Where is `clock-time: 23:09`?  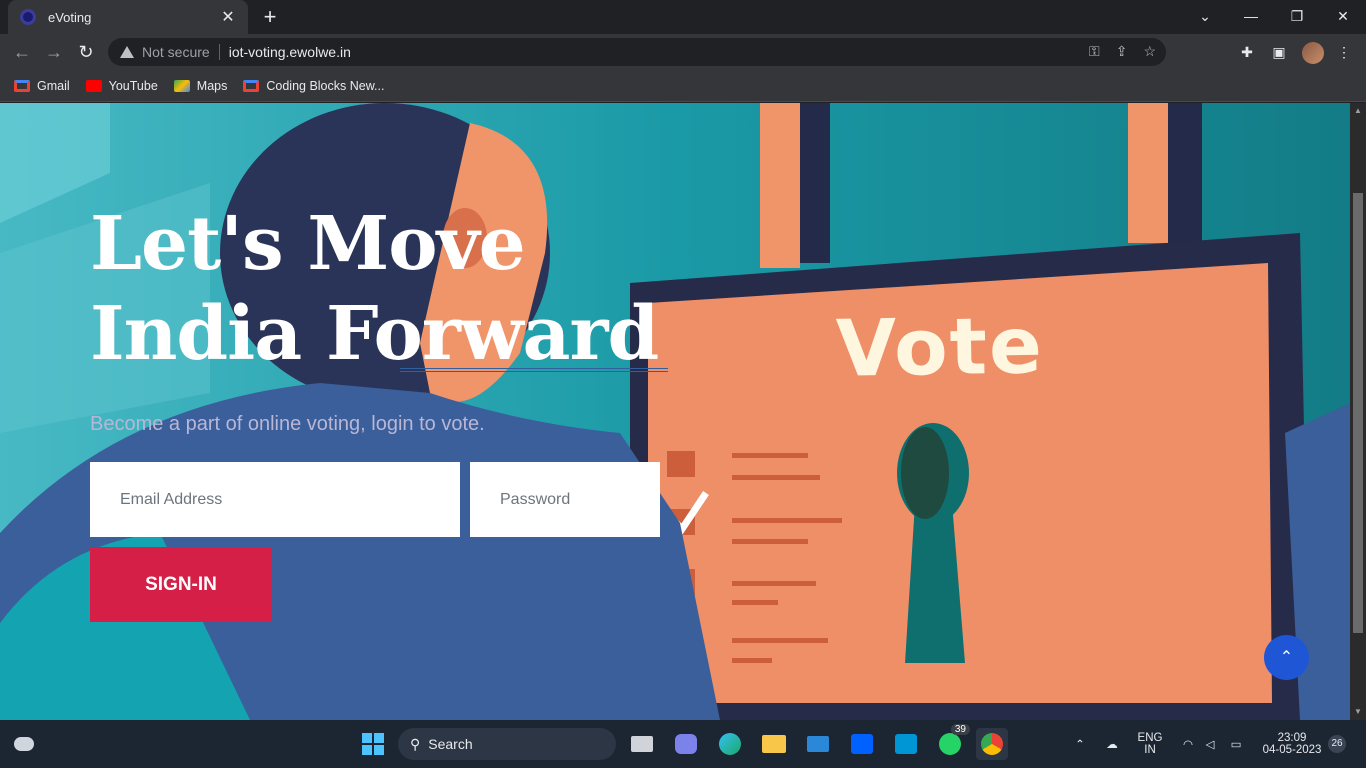 clock-time: 23:09 is located at coordinates (1292, 738).